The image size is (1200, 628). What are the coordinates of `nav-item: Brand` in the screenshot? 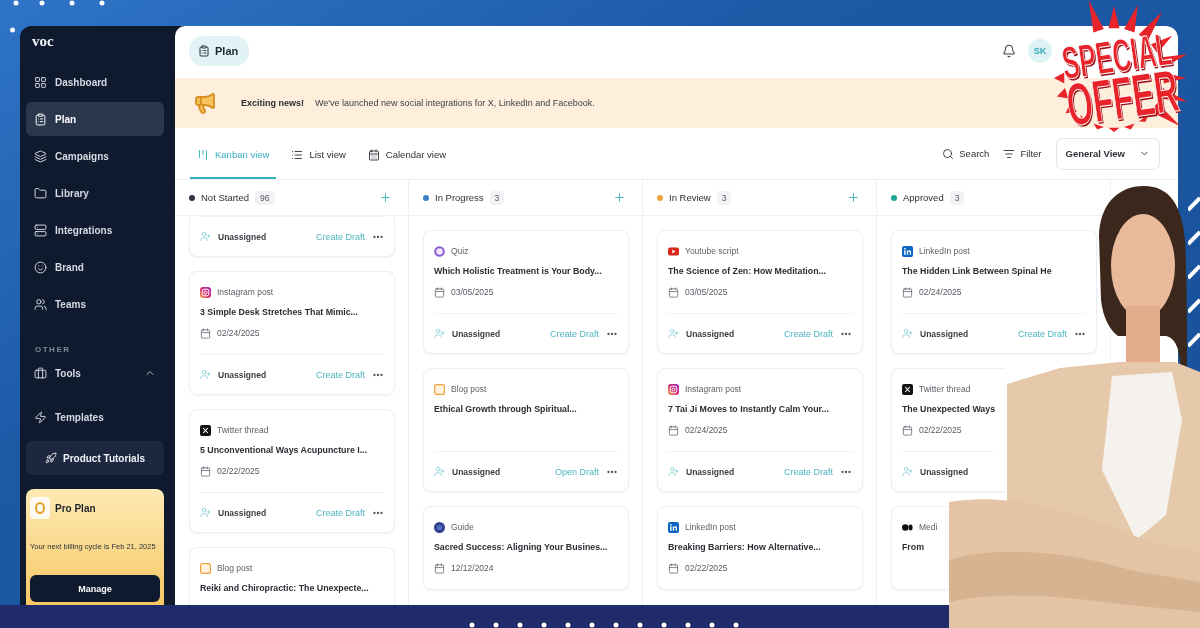 It's located at (95, 267).